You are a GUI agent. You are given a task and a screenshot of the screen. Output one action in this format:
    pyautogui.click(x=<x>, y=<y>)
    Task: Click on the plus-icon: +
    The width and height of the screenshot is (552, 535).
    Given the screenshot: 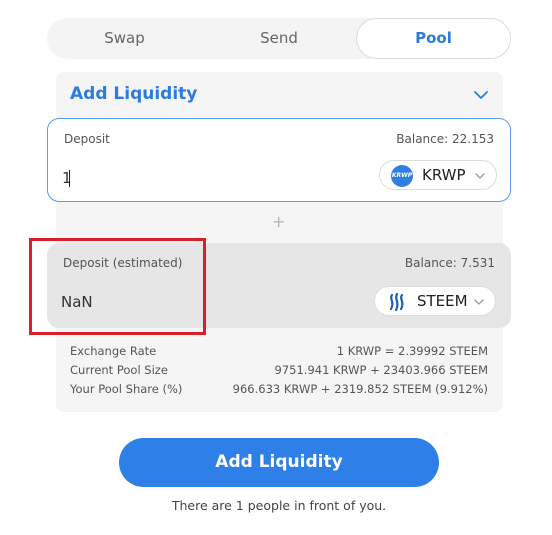 What is the action you would take?
    pyautogui.click(x=279, y=221)
    